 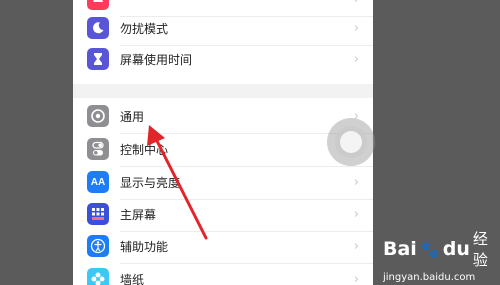 I want to click on settings-item-label: 辅助功能, so click(x=144, y=247).